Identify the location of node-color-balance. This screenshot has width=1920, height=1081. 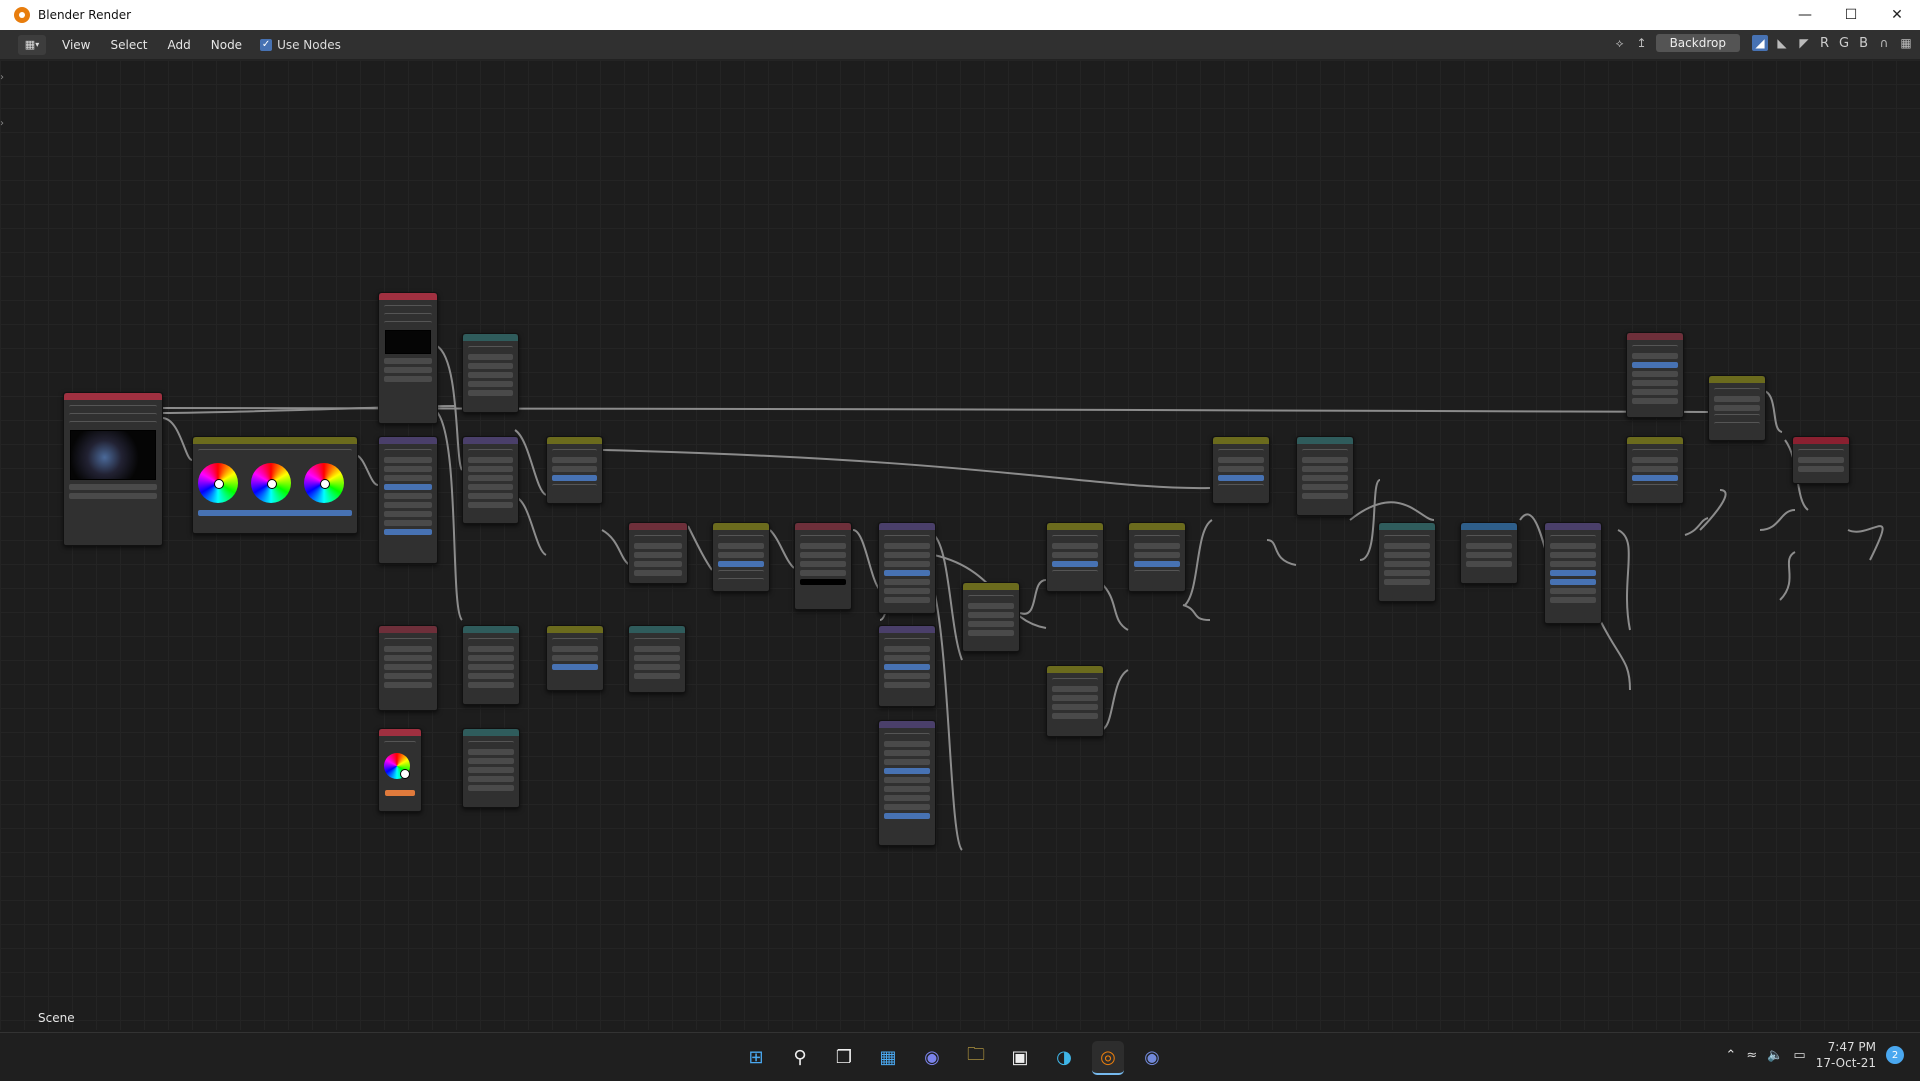
(275, 485).